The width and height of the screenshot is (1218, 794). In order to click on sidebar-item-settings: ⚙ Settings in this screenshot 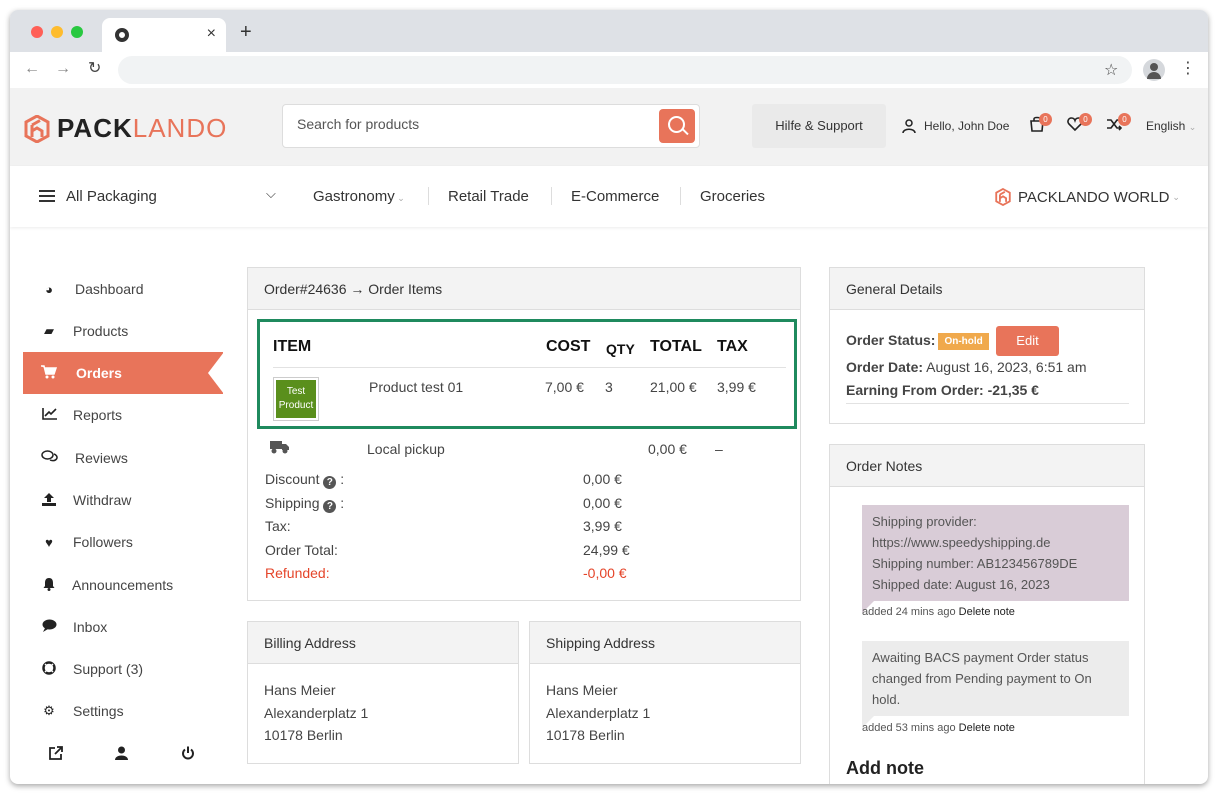, I will do `click(123, 711)`.